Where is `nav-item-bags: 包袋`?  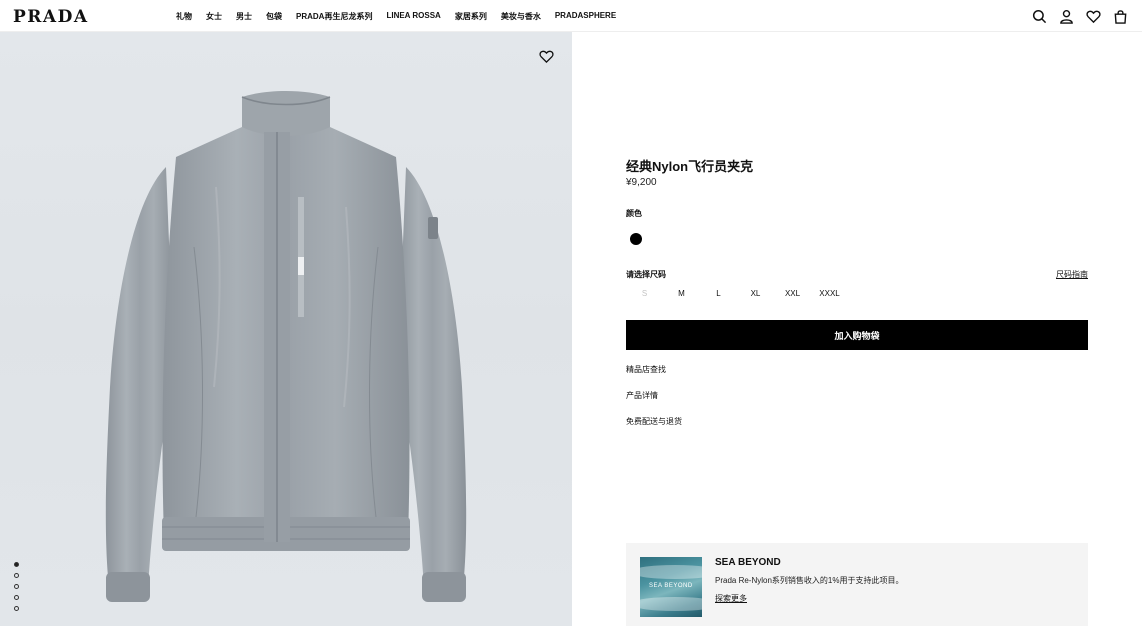
nav-item-bags: 包袋 is located at coordinates (274, 16).